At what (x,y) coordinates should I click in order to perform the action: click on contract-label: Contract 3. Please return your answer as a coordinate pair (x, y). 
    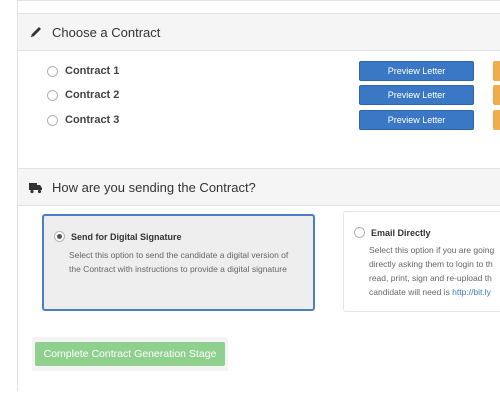
    Looking at the image, I should click on (92, 120).